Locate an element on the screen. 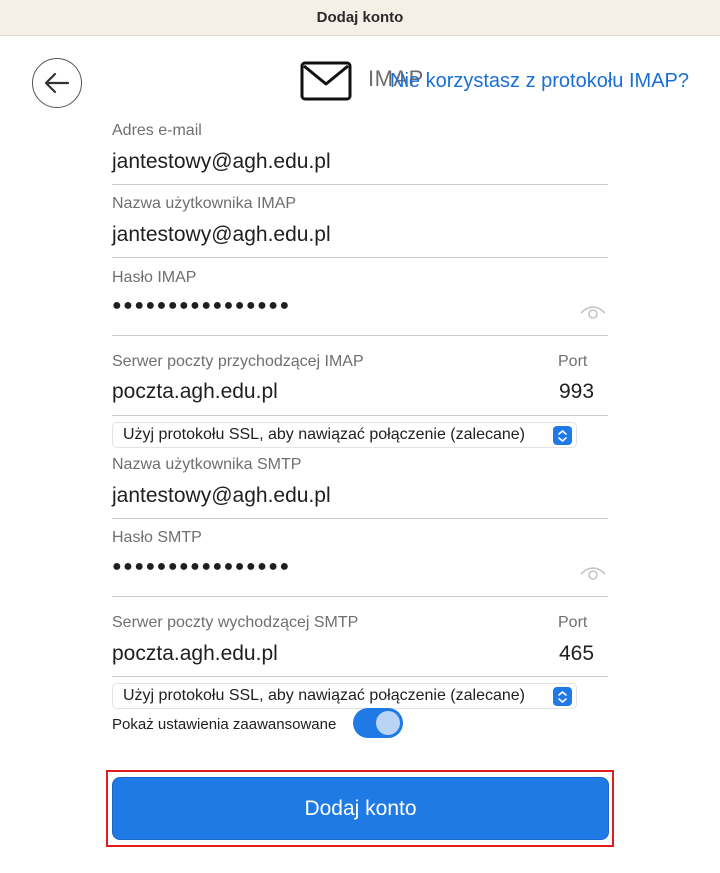 The image size is (720, 873). imap-password-underline is located at coordinates (360, 335).